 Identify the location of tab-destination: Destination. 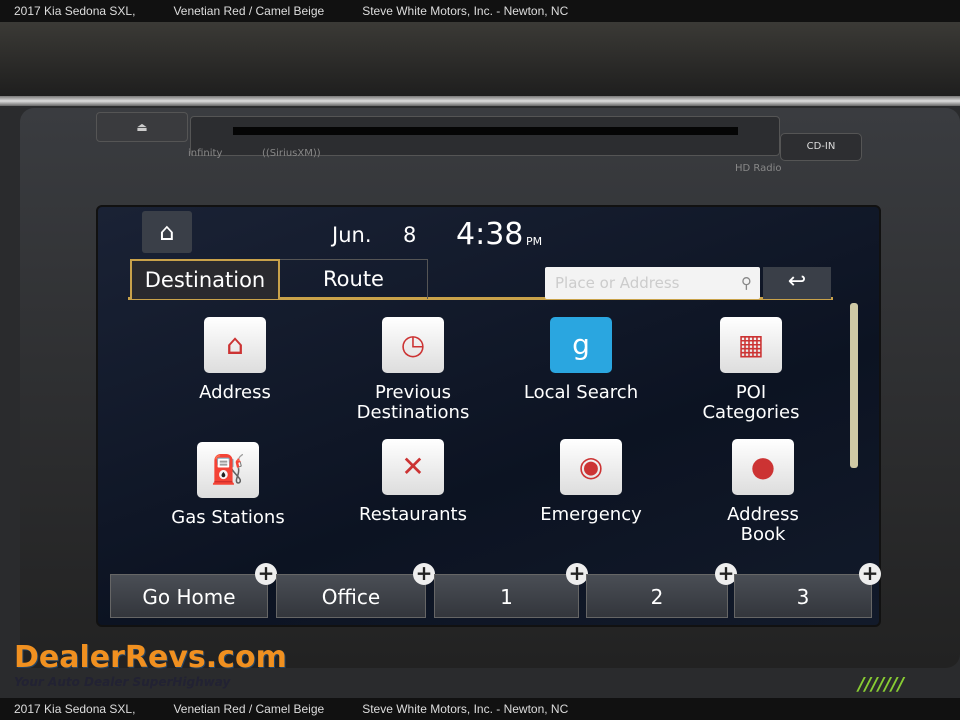
(205, 279).